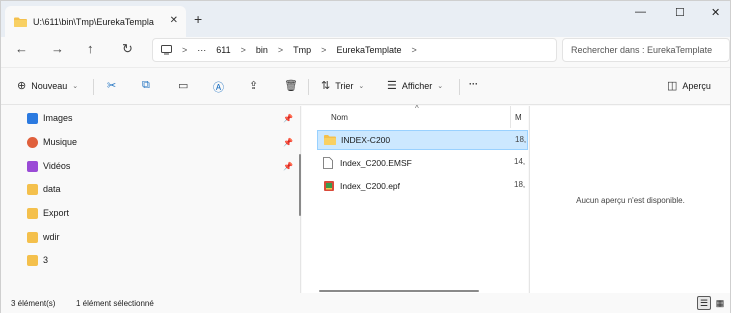 The width and height of the screenshot is (731, 313). I want to click on close-tab-icon: ✕, so click(174, 20).